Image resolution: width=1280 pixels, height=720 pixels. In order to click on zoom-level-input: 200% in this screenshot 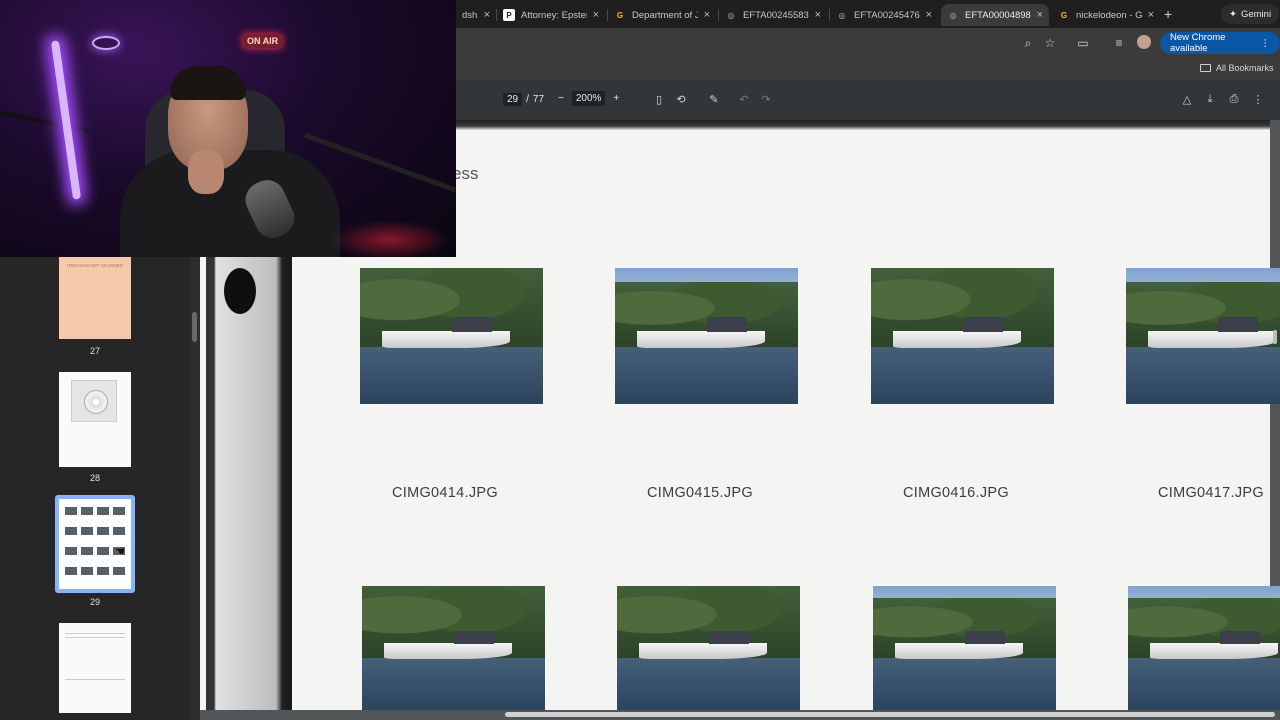, I will do `click(588, 98)`.